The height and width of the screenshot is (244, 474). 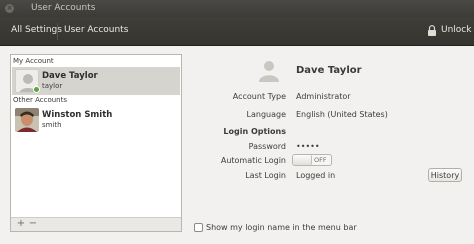 What do you see at coordinates (302, 160) in the screenshot?
I see `toggle-knob` at bounding box center [302, 160].